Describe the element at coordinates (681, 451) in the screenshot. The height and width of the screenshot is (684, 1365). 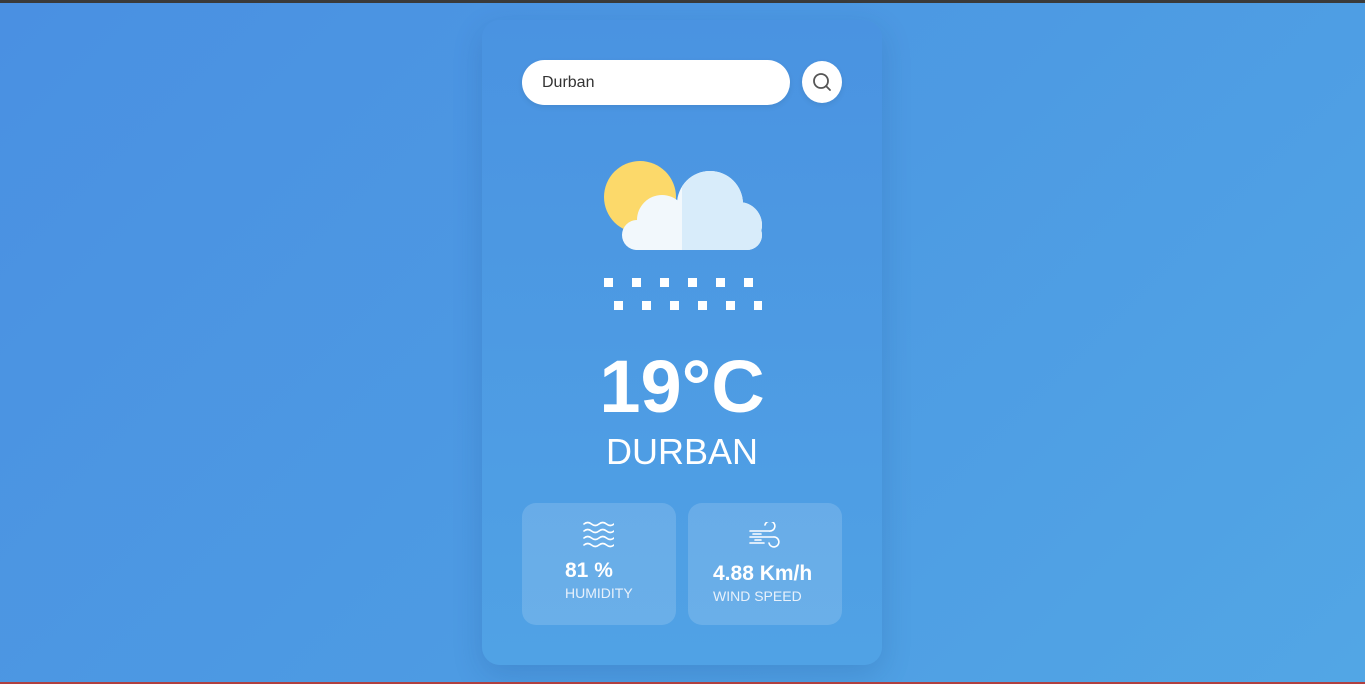
I see `city-name: DURBAN` at that location.